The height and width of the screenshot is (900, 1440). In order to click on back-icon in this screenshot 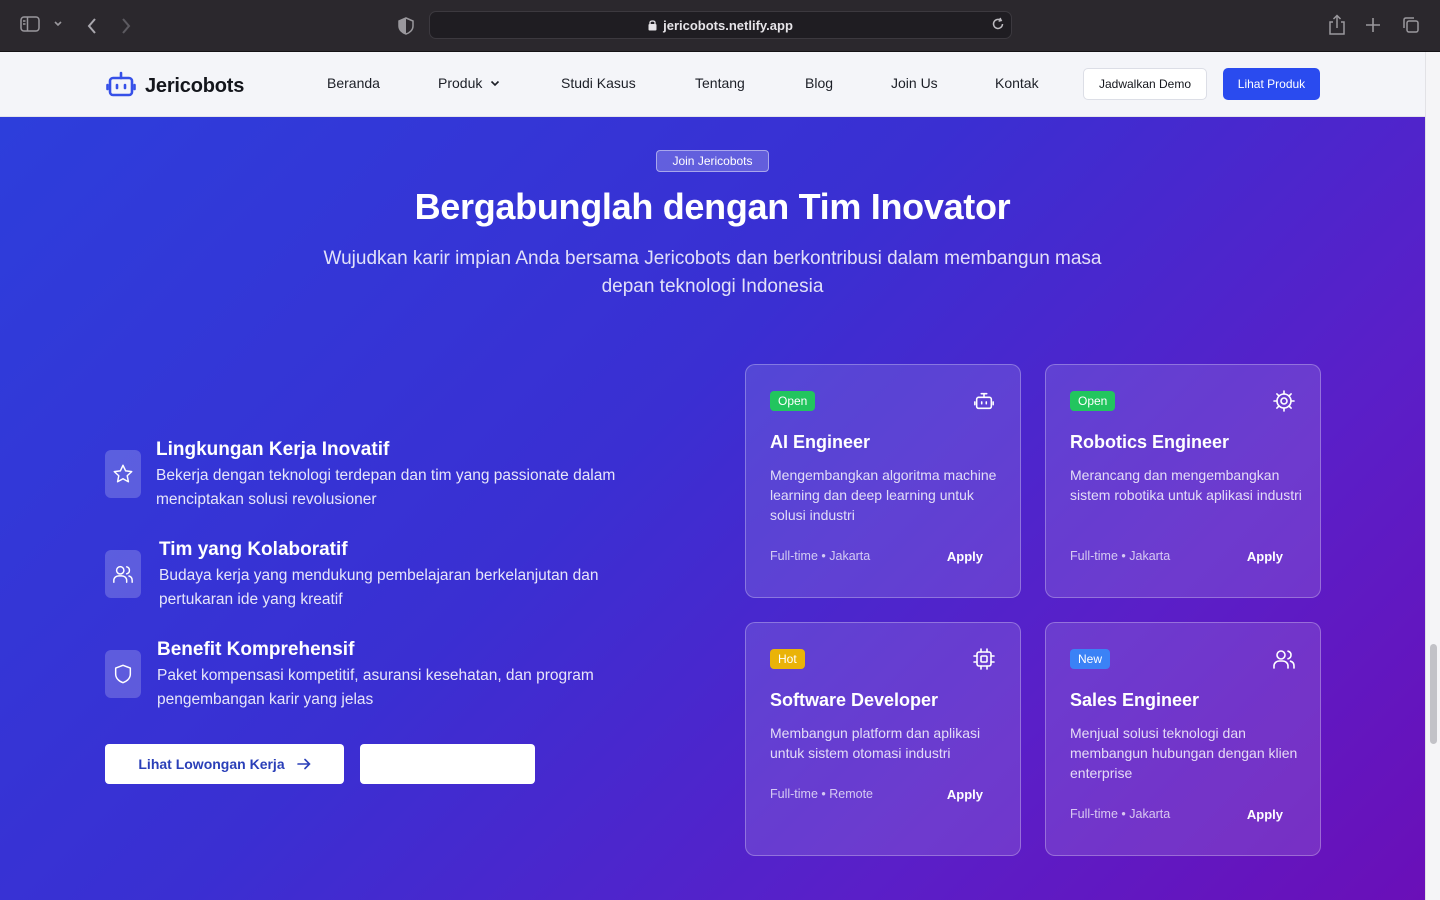, I will do `click(92, 26)`.